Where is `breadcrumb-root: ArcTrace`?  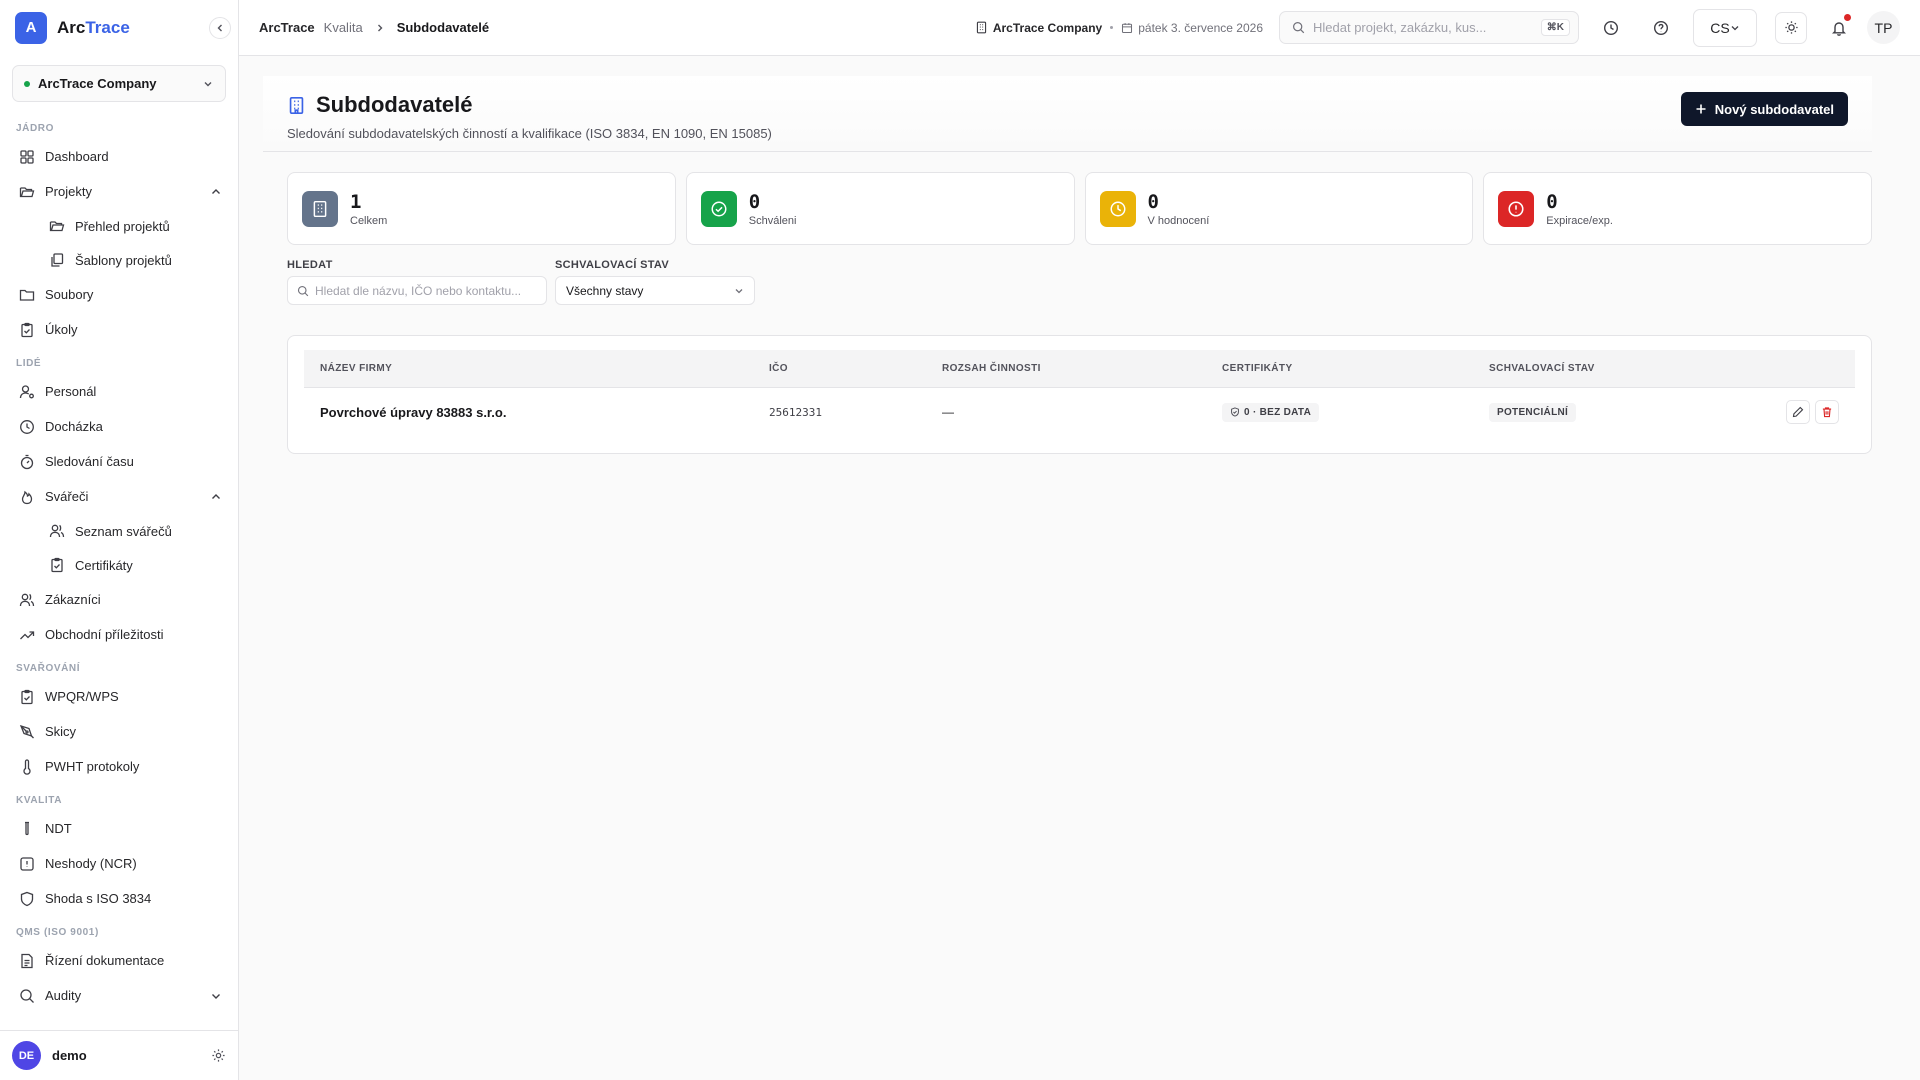
breadcrumb-root: ArcTrace is located at coordinates (287, 27).